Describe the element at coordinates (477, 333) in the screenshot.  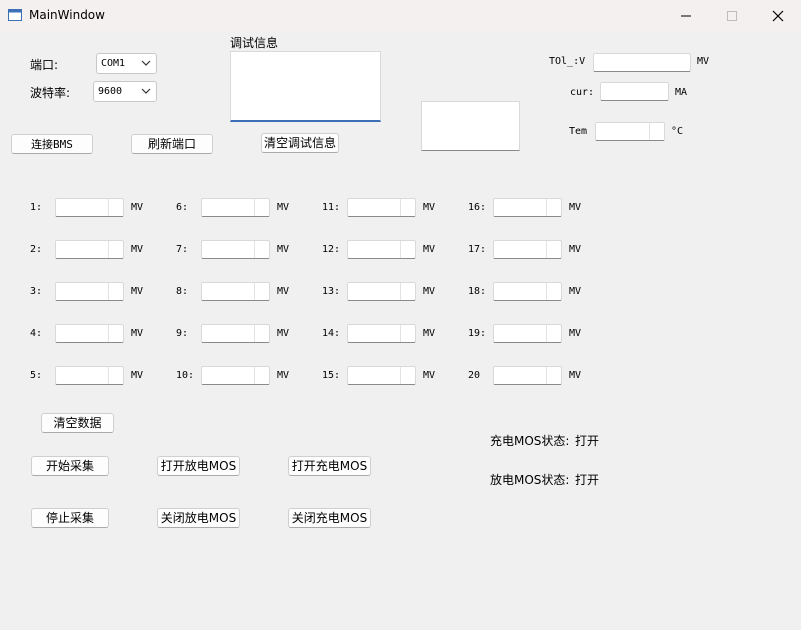
I see `cell-label: 19:` at that location.